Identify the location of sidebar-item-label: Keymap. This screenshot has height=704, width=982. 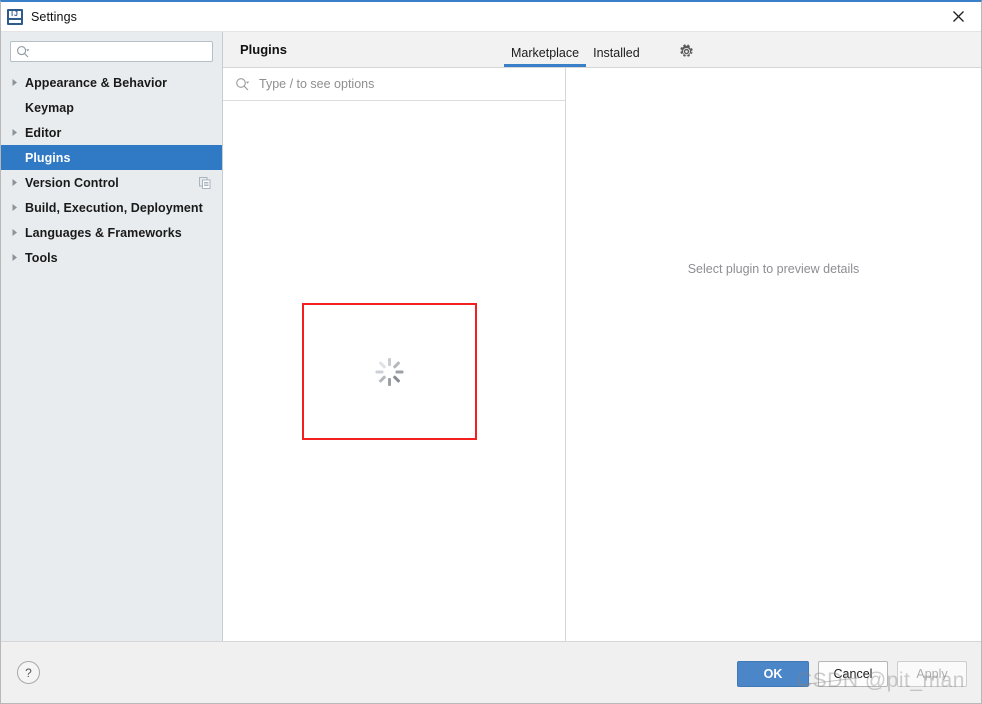
(49, 107).